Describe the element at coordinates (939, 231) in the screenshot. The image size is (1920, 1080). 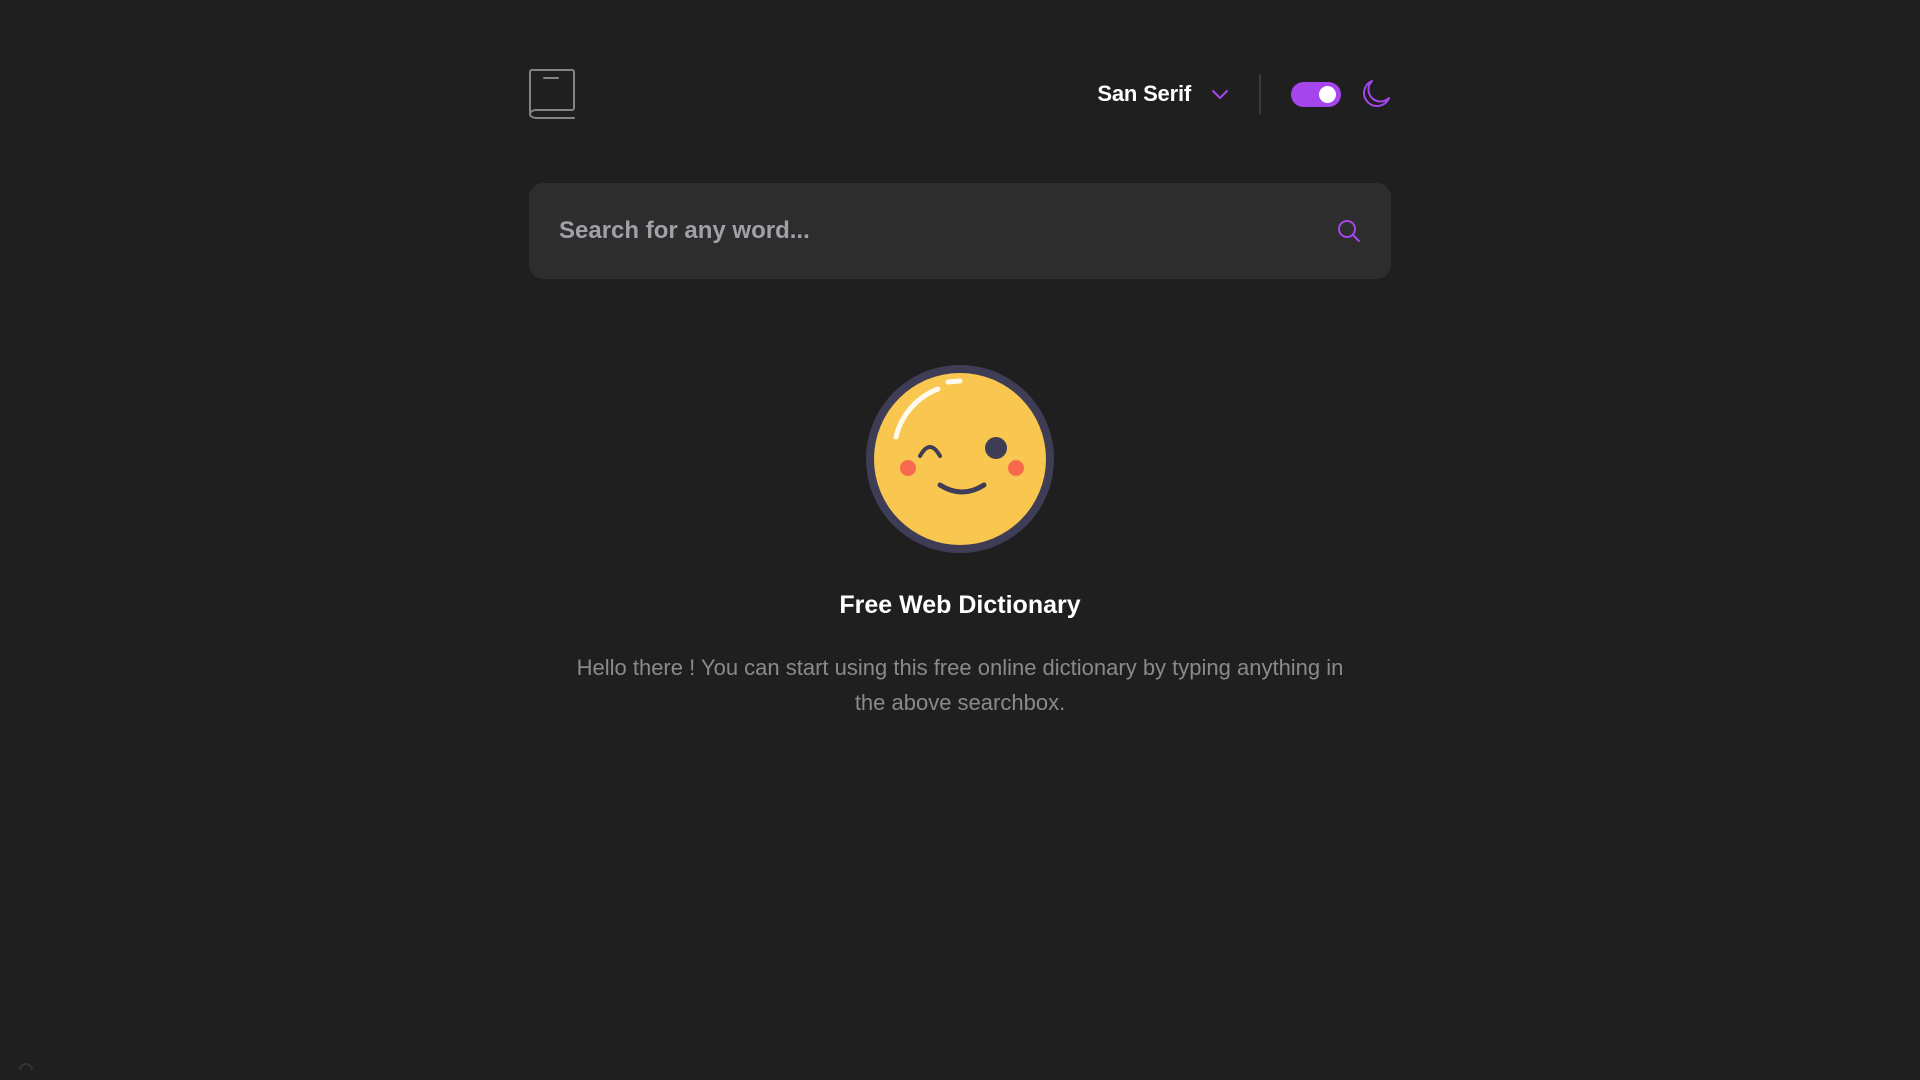
I see `search-input` at that location.